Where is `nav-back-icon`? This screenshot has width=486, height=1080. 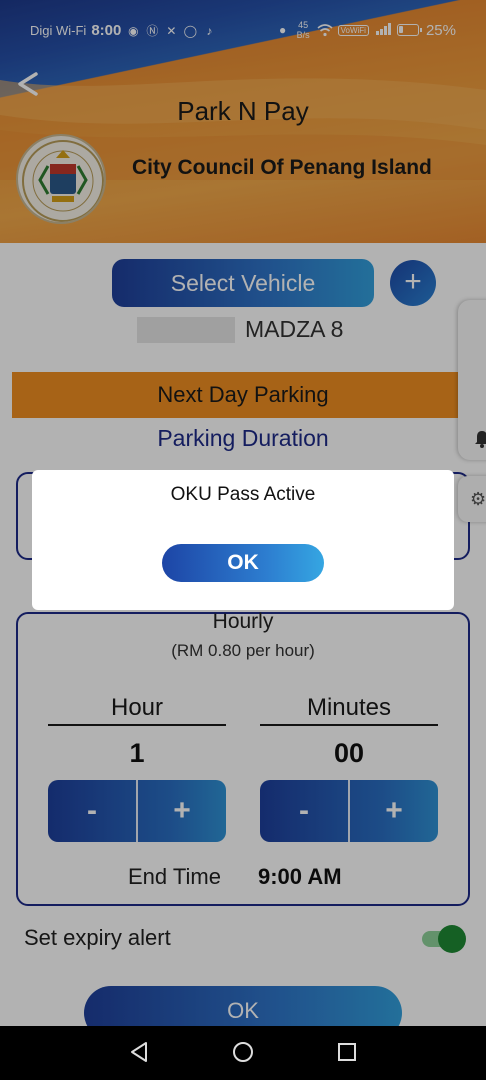 nav-back-icon is located at coordinates (141, 1053).